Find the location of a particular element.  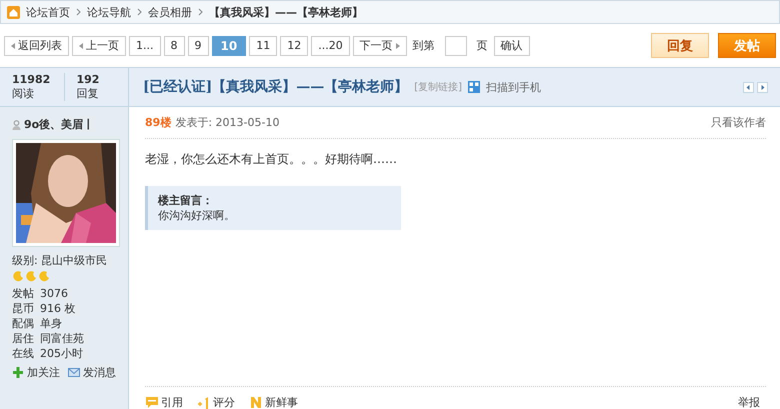

send-message-link: 发消息 is located at coordinates (99, 372).